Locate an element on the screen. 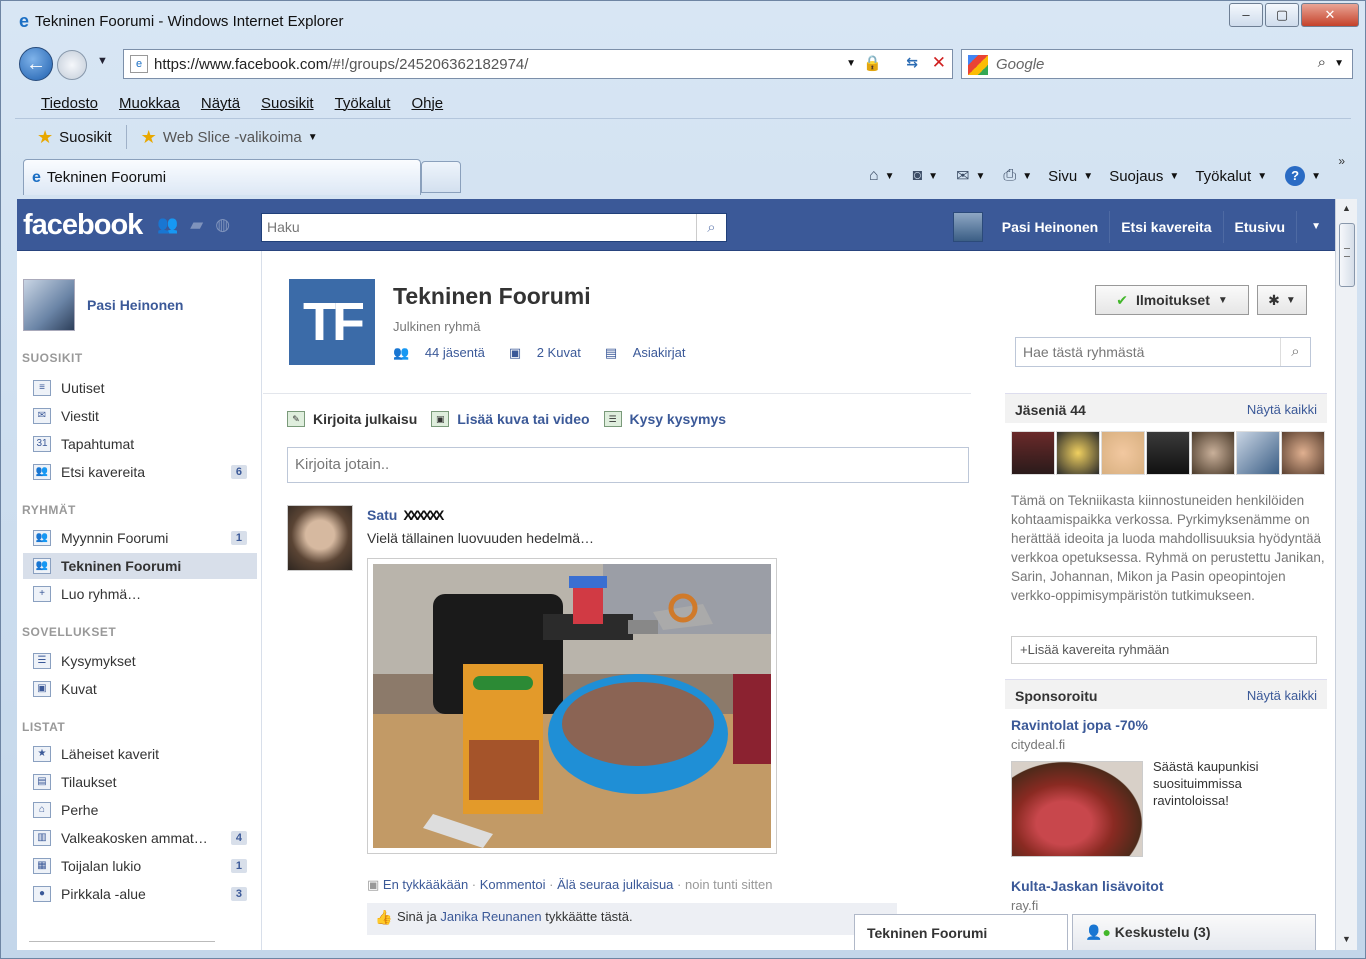 The width and height of the screenshot is (1366, 959). print-icon: ⎙ is located at coordinates (1009, 176).